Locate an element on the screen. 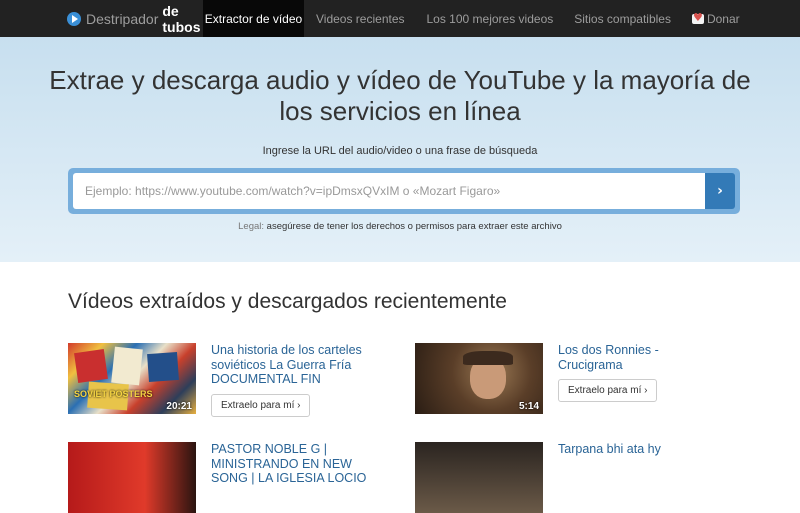  nav-video-extractor-label: Extractor de vídeo is located at coordinates (253, 18).